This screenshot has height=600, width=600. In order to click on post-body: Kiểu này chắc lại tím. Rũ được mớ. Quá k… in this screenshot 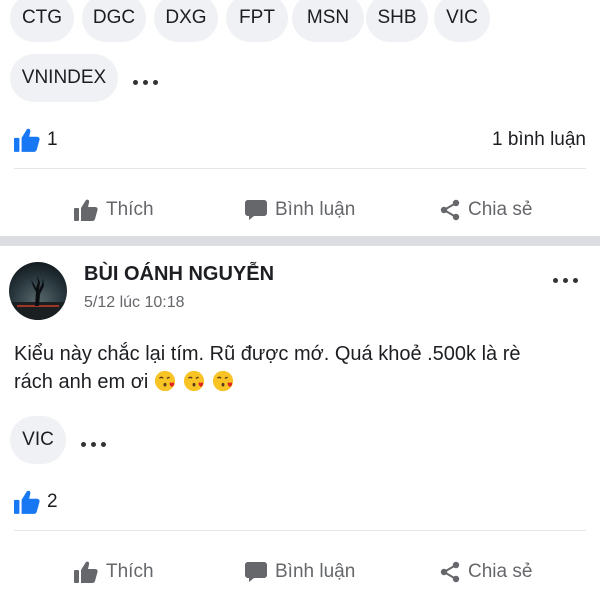, I will do `click(301, 368)`.